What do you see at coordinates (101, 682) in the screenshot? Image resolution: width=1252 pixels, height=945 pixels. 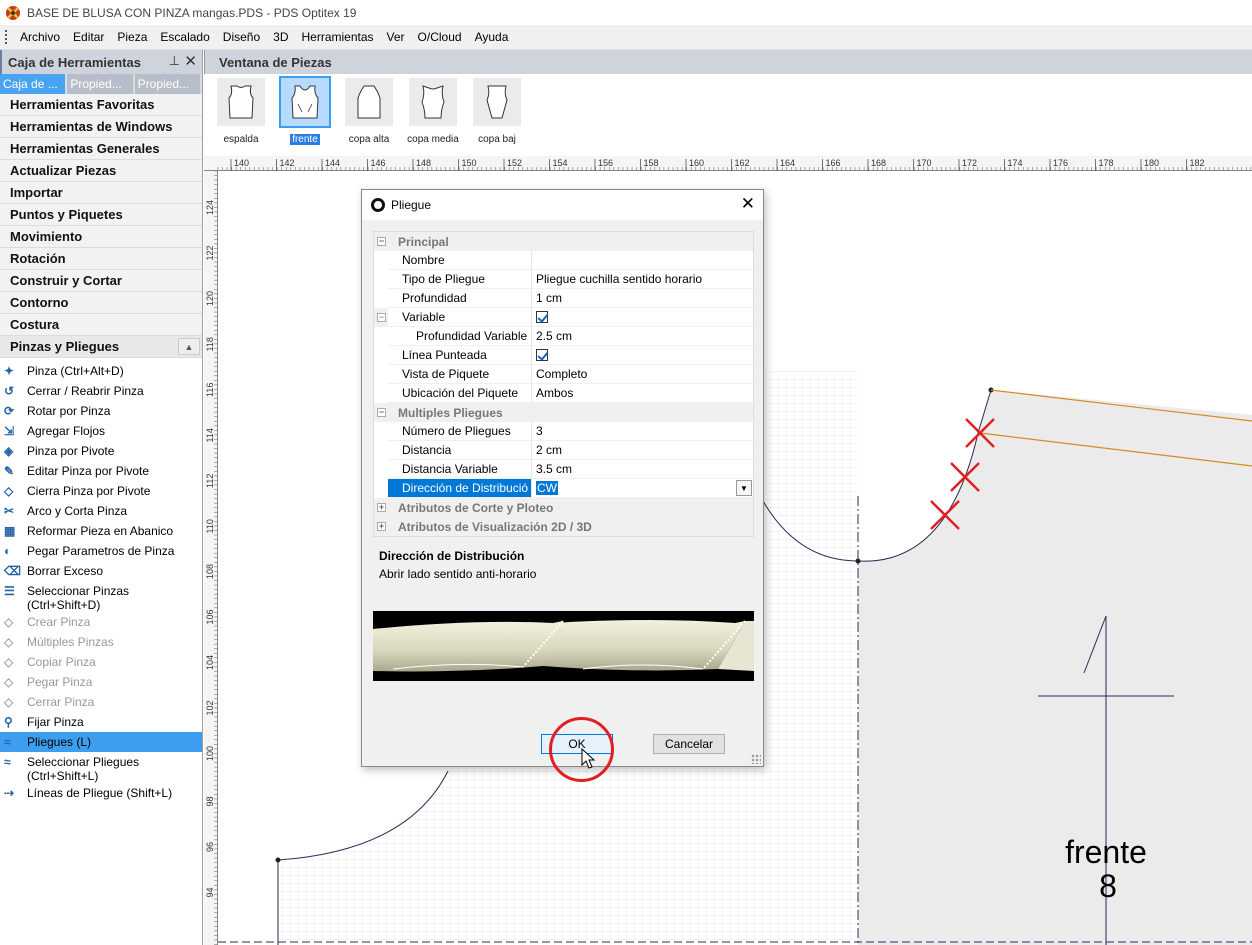 I see `tool-item: ◇ Pegar Pinza` at bounding box center [101, 682].